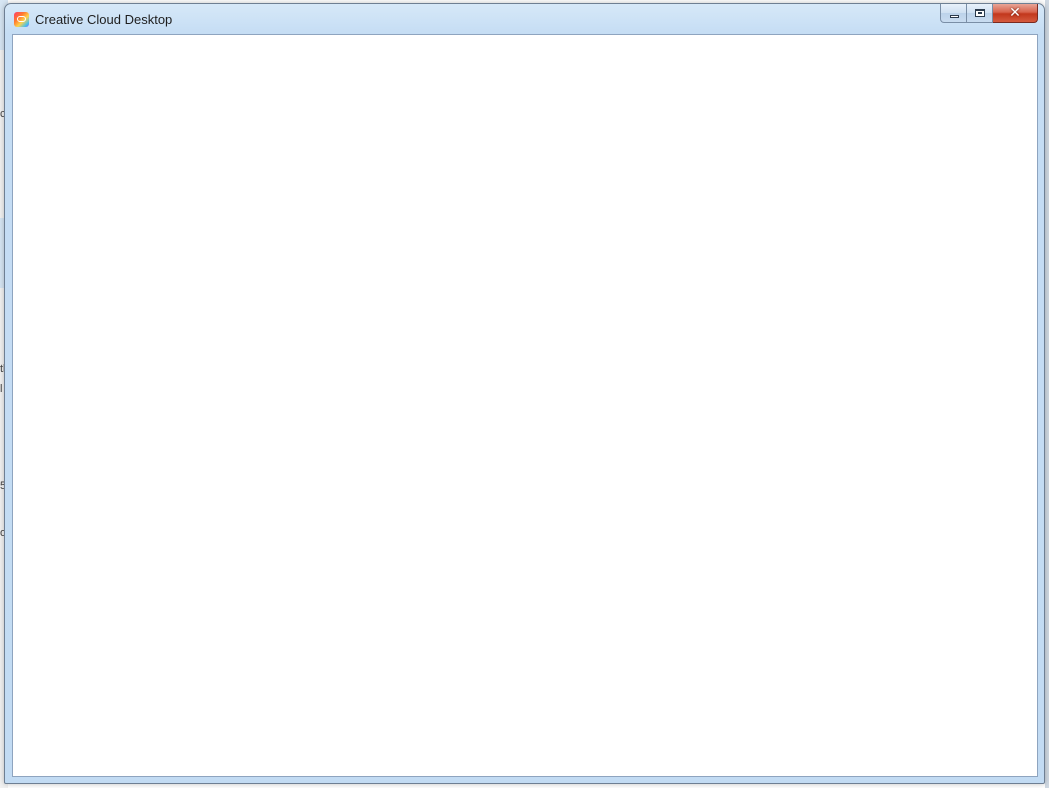  I want to click on minimize-button, so click(953, 13).